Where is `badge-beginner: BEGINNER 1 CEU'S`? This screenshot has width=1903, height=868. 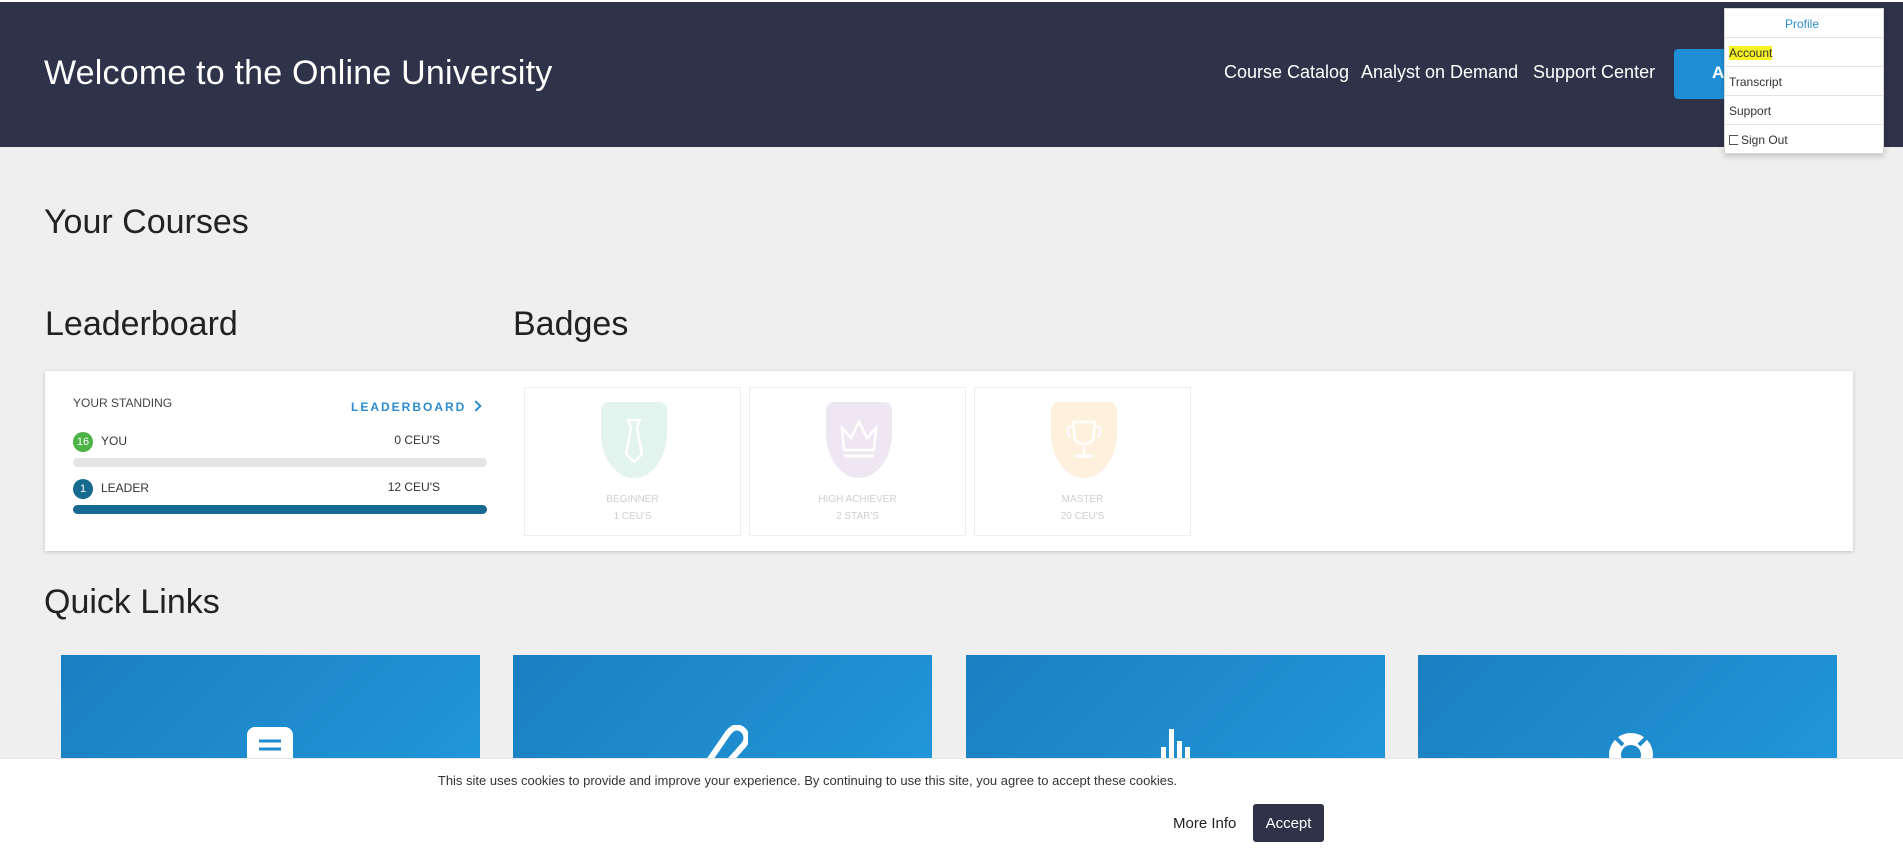 badge-beginner: BEGINNER 1 CEU'S is located at coordinates (632, 461).